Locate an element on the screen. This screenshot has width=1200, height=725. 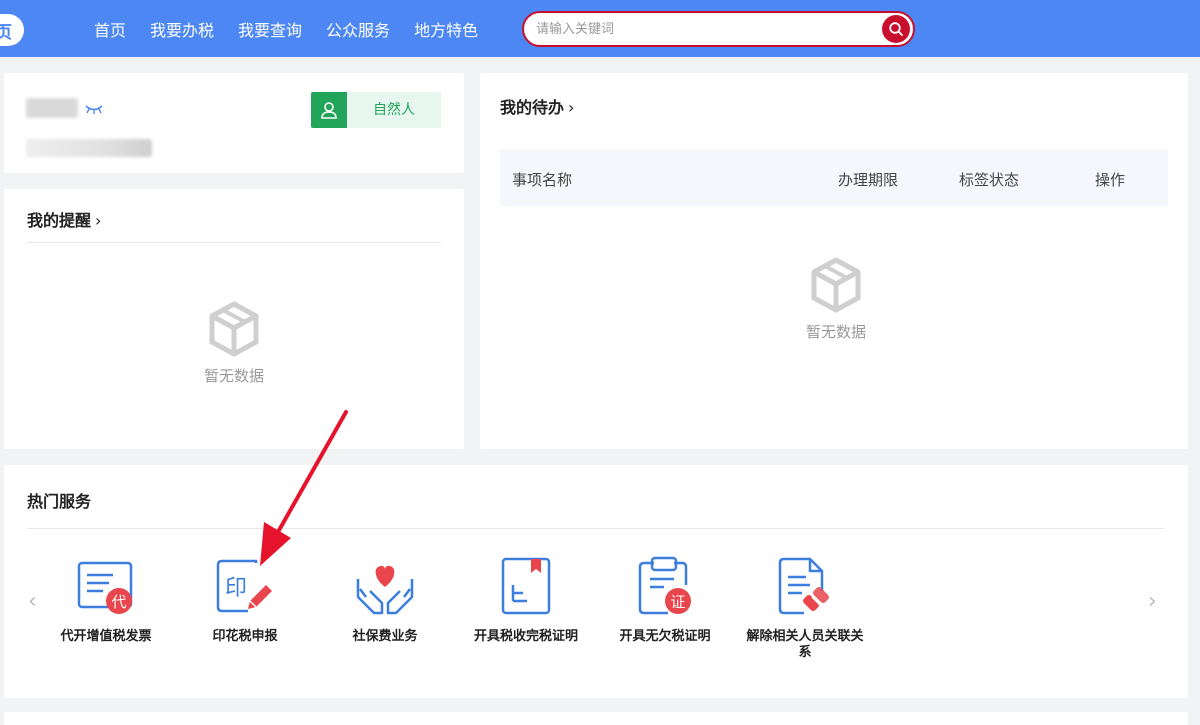
top-nav-bar: 页 首页 我要办税 我要查询 公众服务 地方特色 is located at coordinates (600, 28).